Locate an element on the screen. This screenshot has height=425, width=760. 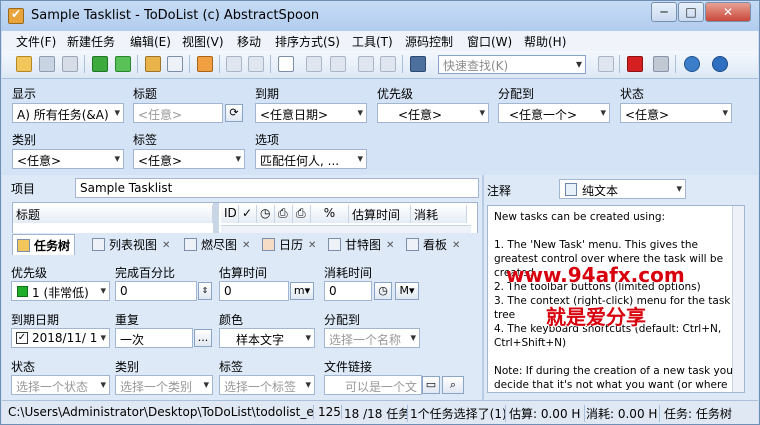
spent-input: 0 is located at coordinates (348, 291).